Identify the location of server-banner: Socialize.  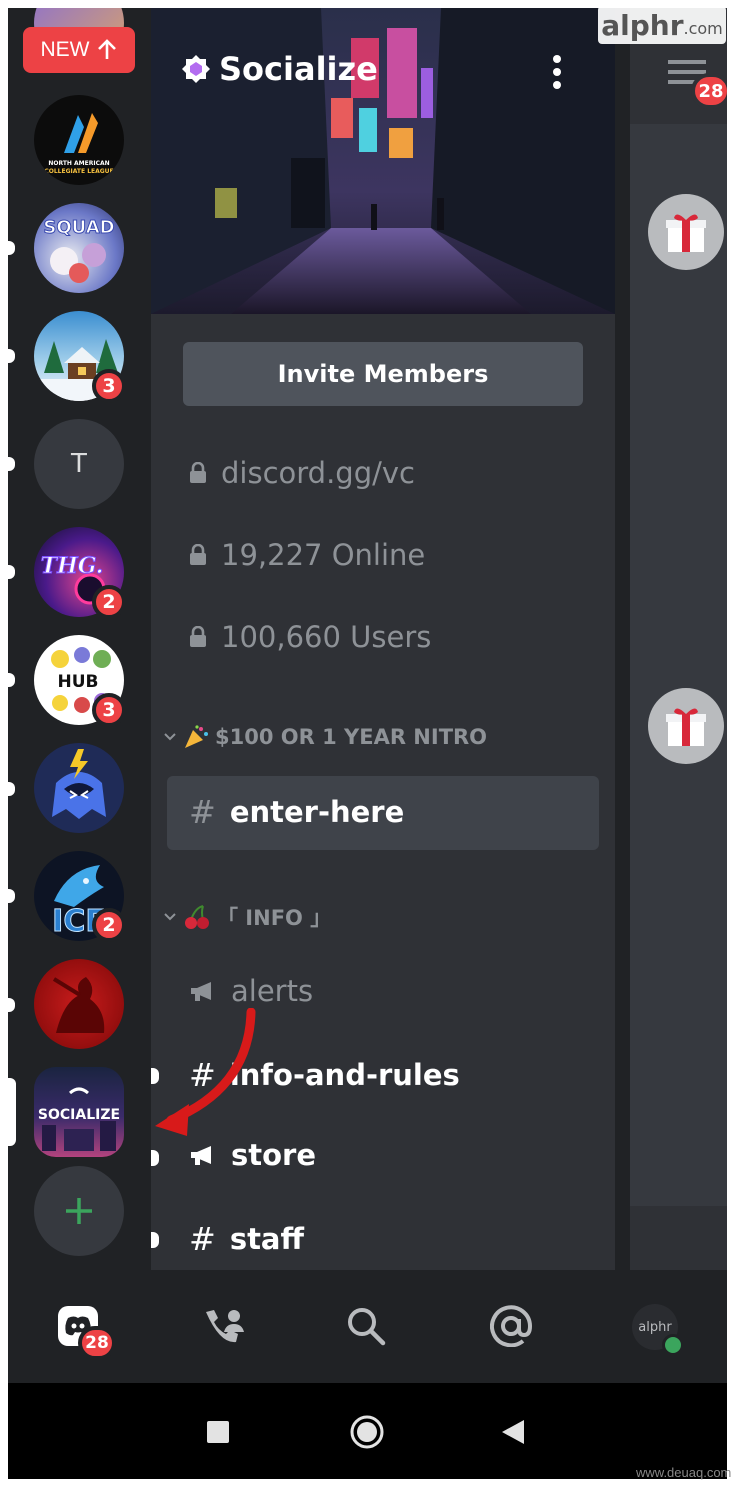
(383, 161).